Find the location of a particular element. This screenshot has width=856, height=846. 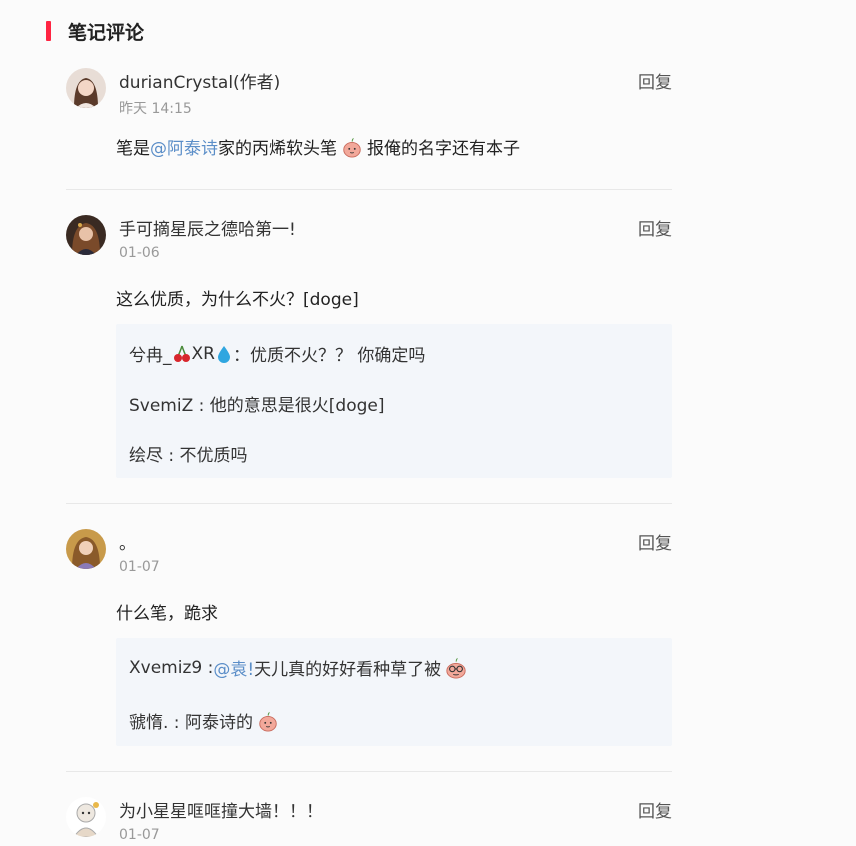

section-title: 笔记评论 is located at coordinates (106, 32).